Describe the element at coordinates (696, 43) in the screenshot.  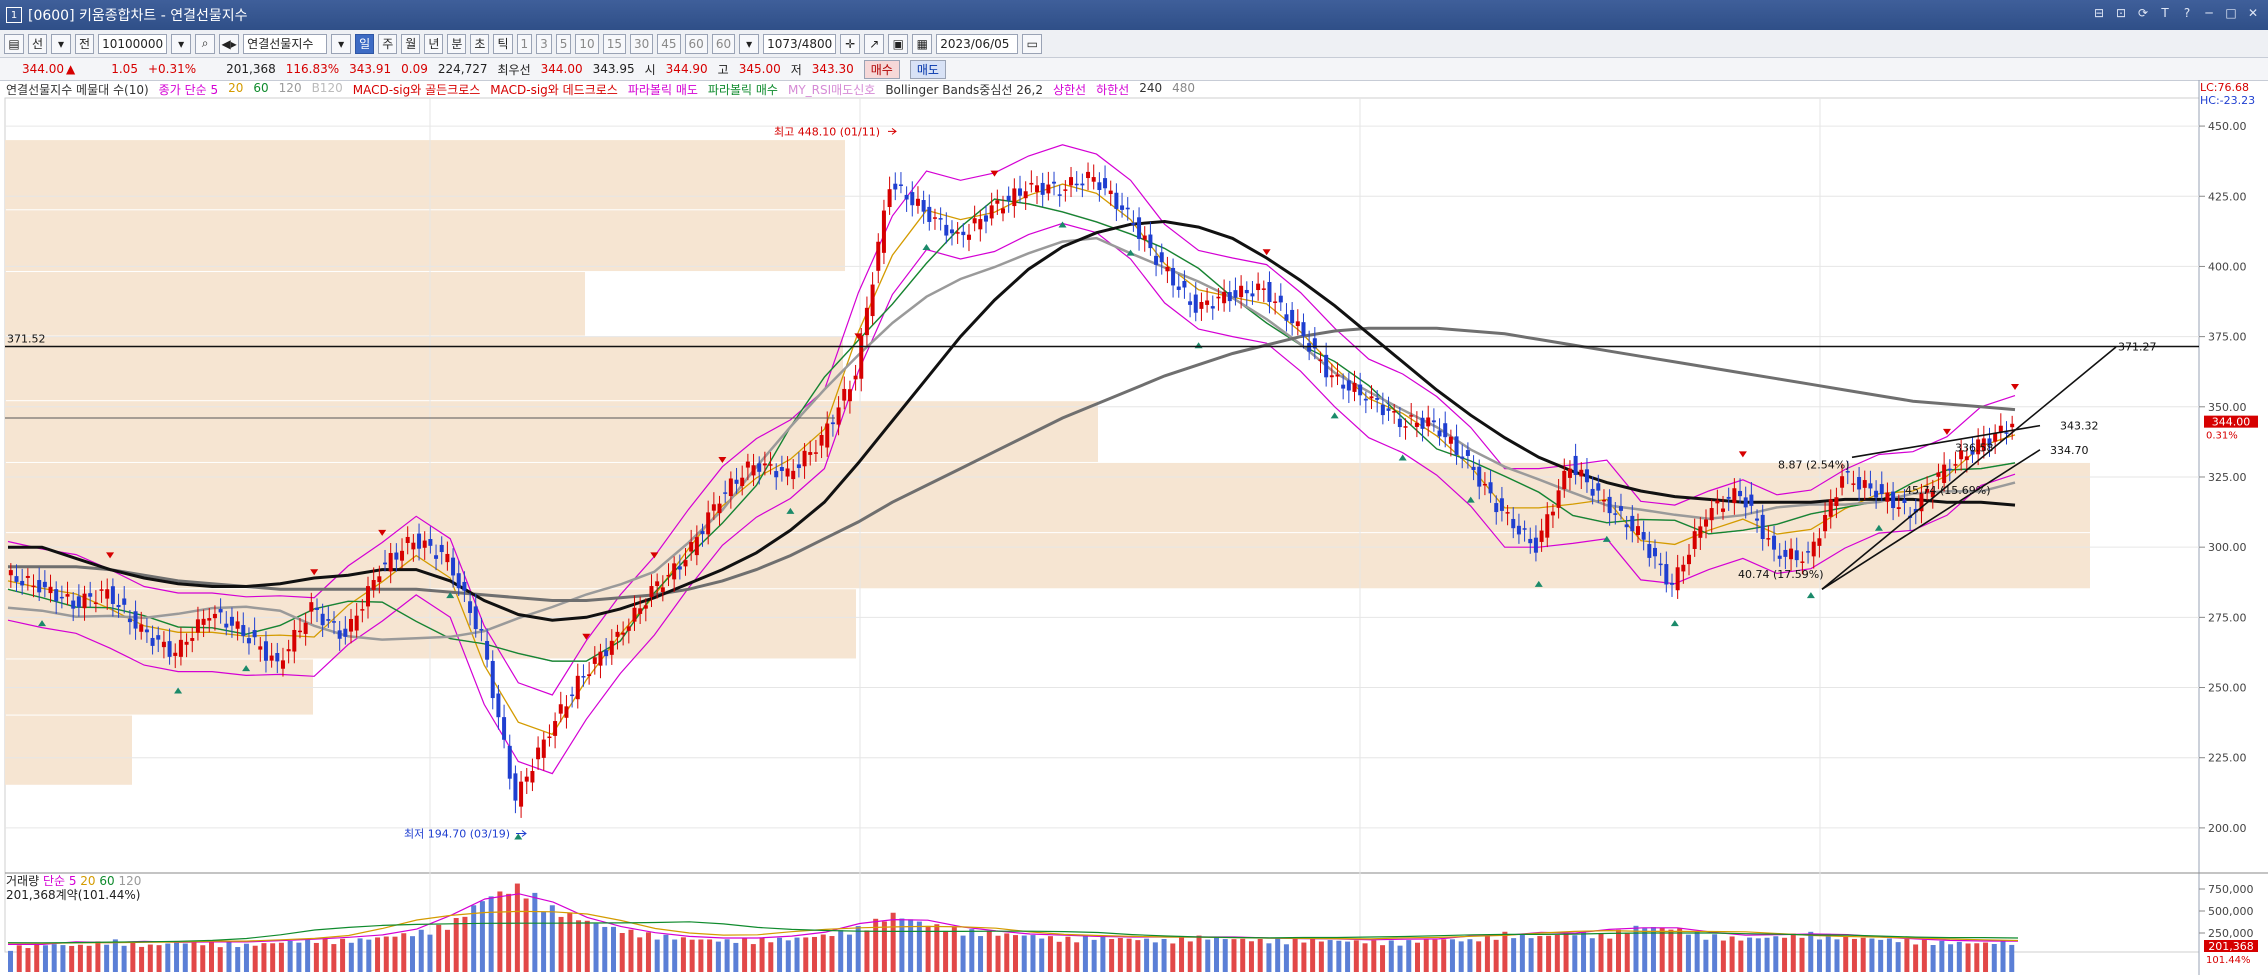
I see `minute-60: 60` at that location.